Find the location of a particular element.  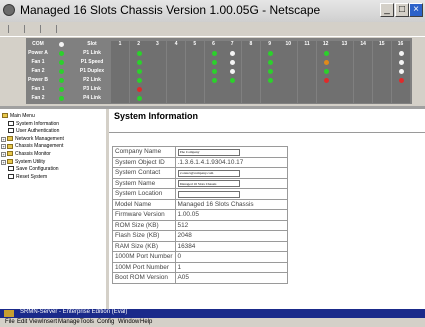

nav-item: System Information is located at coordinates (33, 124).